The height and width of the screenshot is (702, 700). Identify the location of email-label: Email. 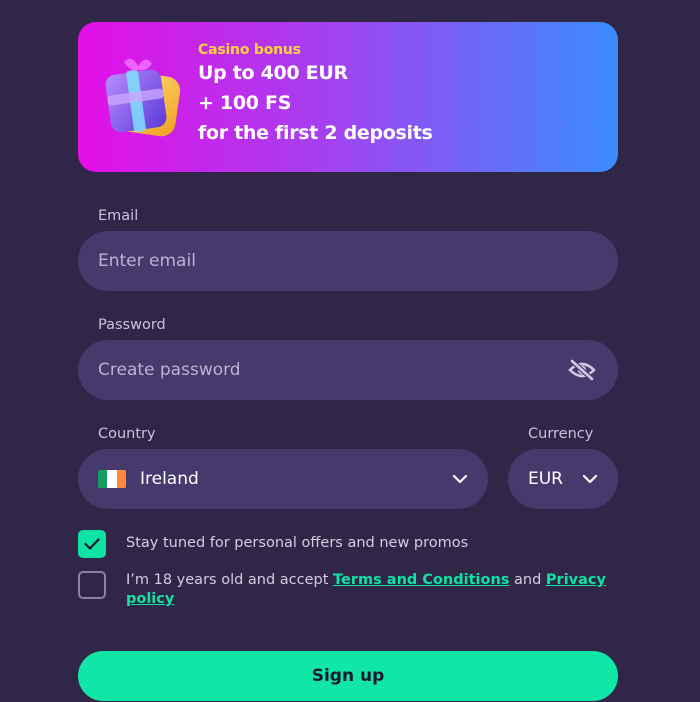
(118, 216).